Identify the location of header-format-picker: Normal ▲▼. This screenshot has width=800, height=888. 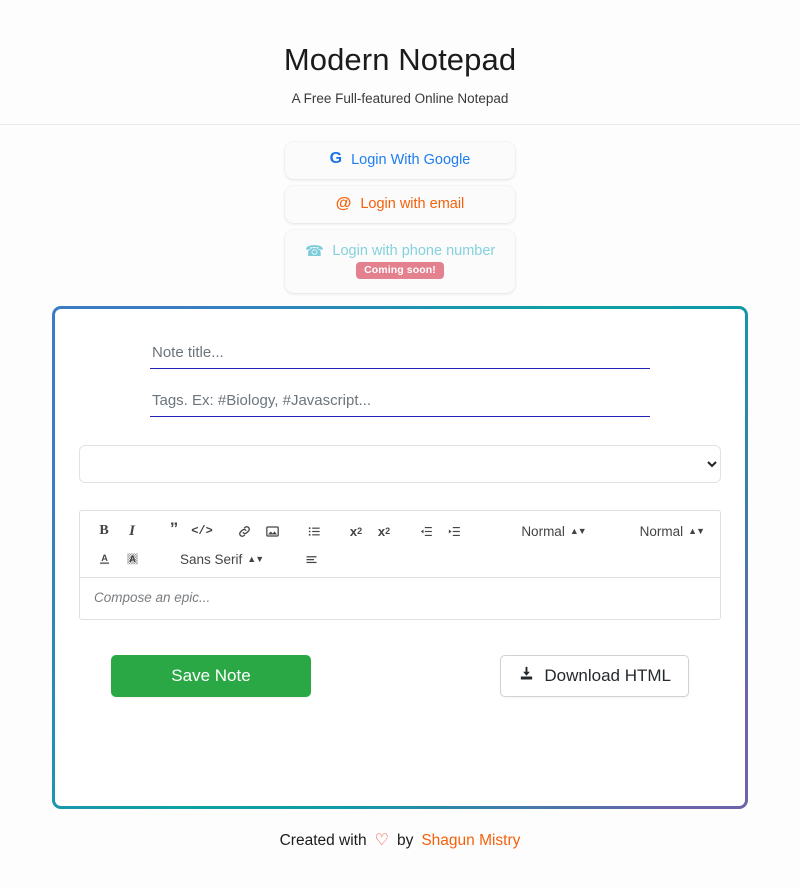
(553, 531).